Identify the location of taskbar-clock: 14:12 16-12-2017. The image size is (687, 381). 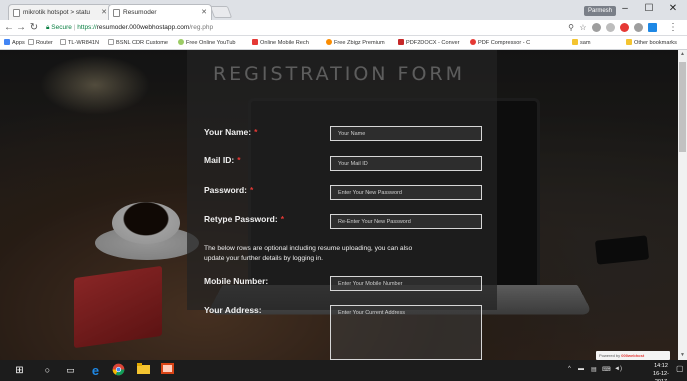
(661, 371).